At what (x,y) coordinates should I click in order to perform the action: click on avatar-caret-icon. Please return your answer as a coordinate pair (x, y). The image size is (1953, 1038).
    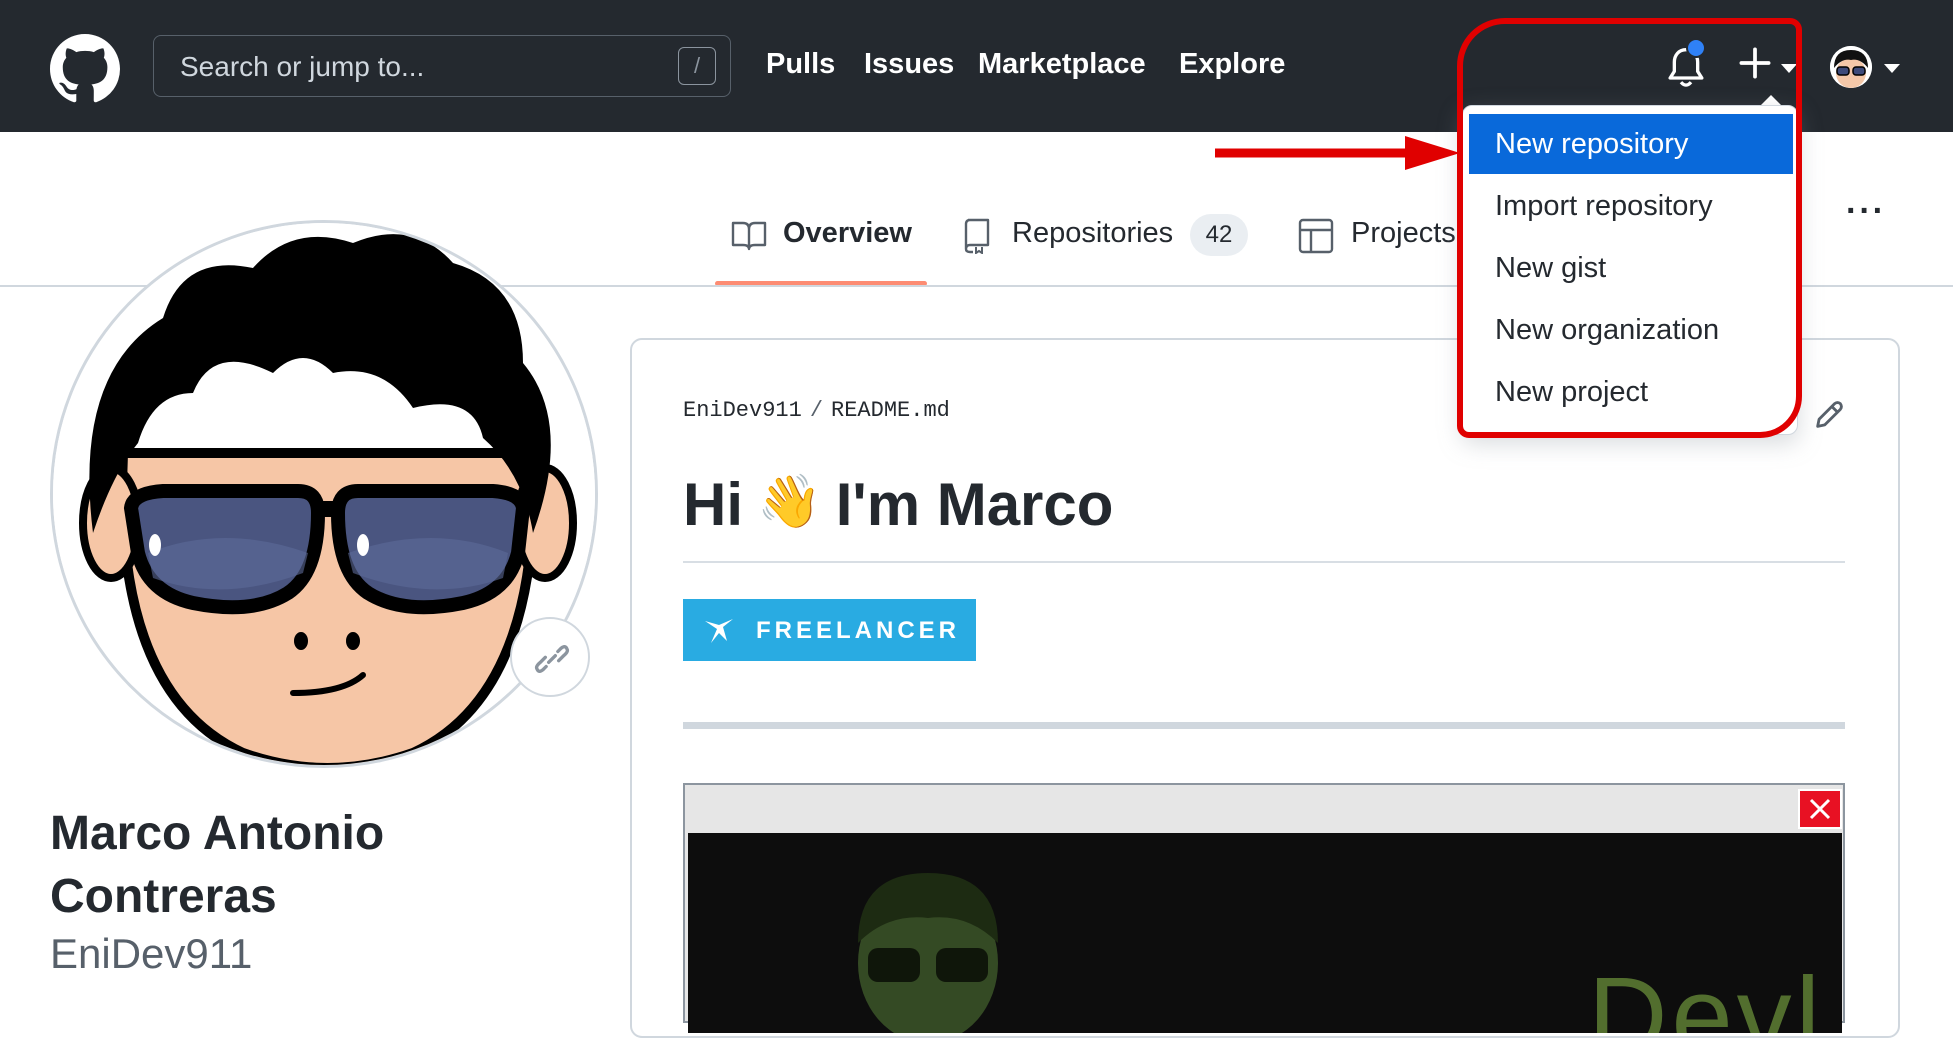
    Looking at the image, I should click on (1892, 68).